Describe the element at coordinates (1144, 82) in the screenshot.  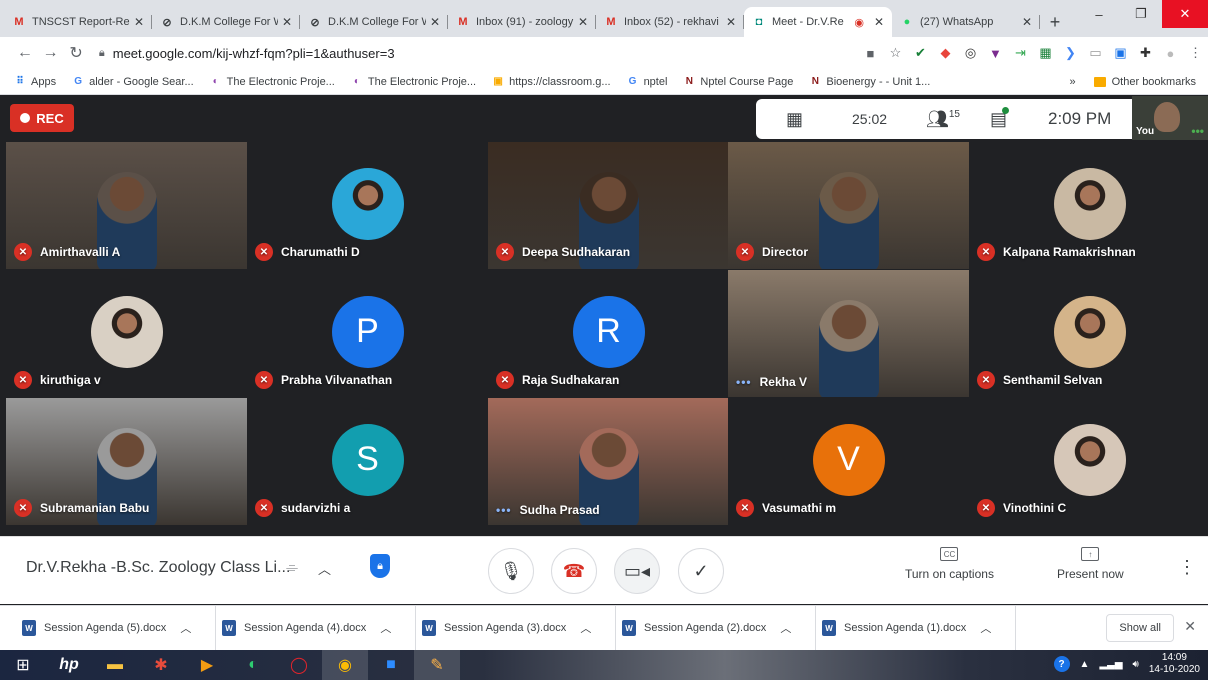
I see `other-bookmarks: Other bookmarks` at that location.